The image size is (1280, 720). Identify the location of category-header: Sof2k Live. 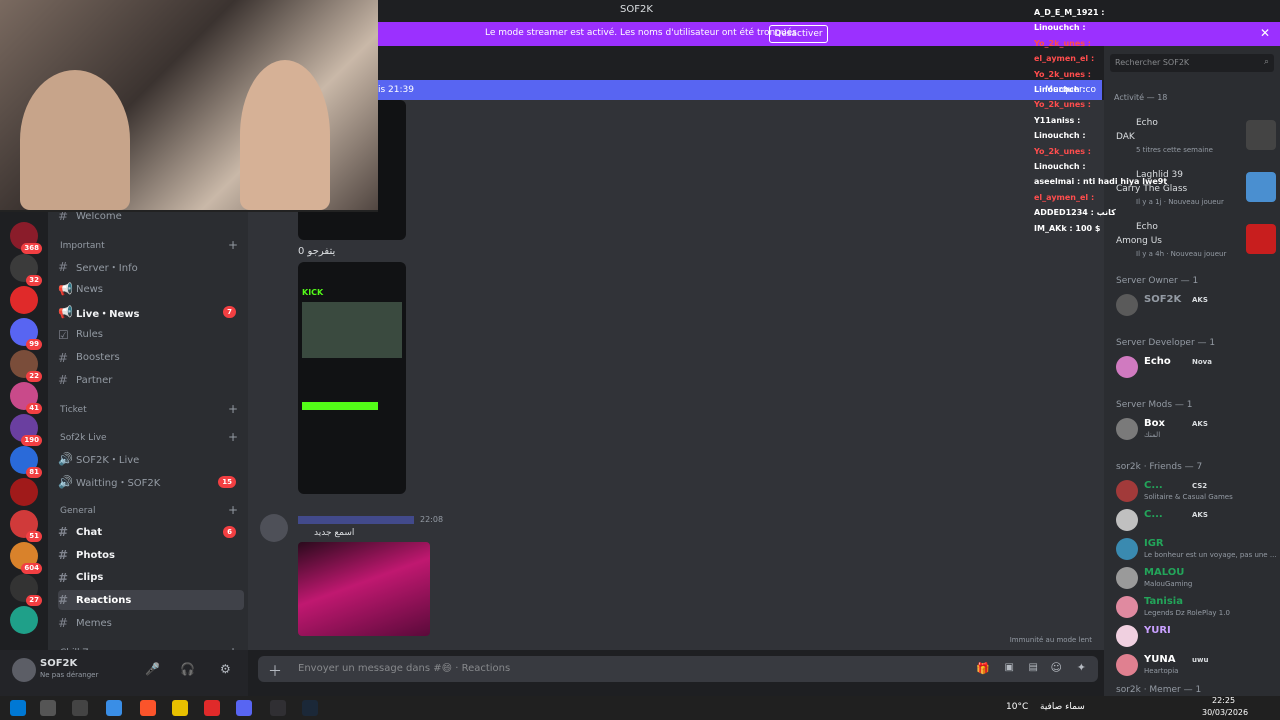
(83, 438).